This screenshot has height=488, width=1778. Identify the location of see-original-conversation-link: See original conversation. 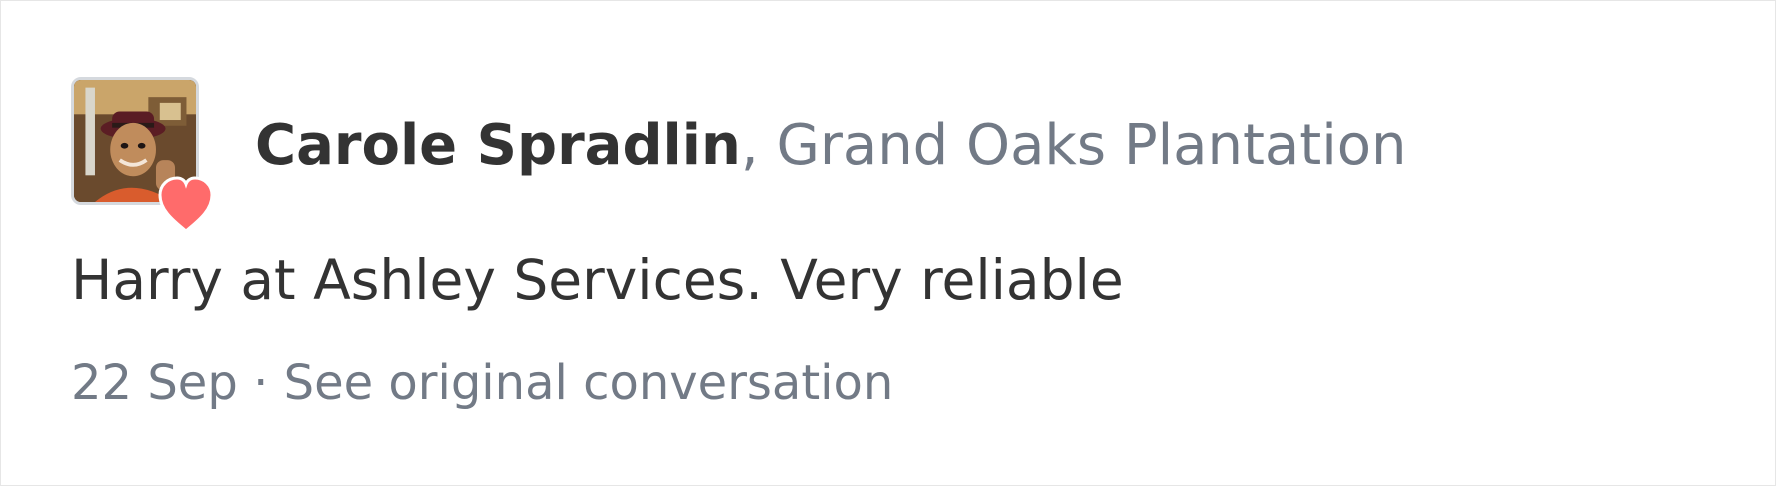
(589, 383).